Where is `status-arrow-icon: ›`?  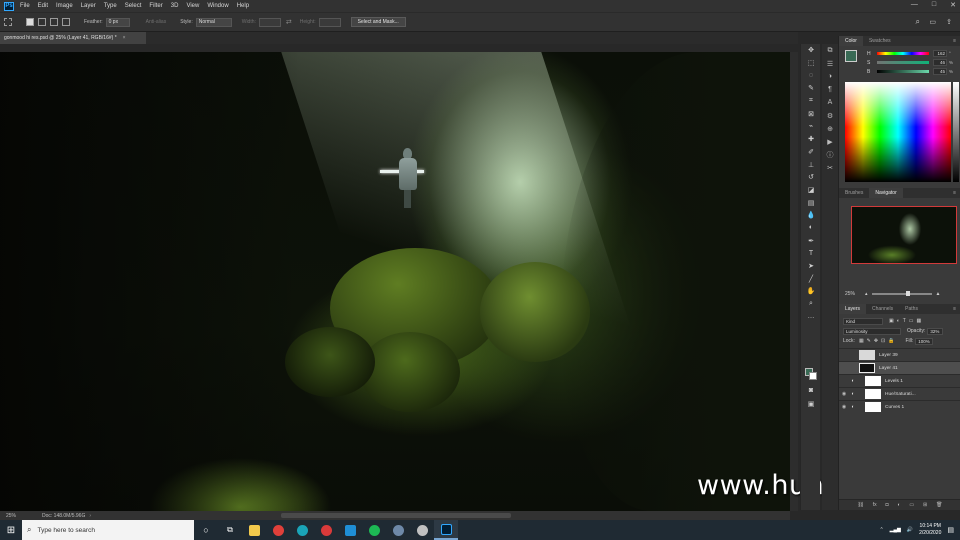 status-arrow-icon: › is located at coordinates (90, 516).